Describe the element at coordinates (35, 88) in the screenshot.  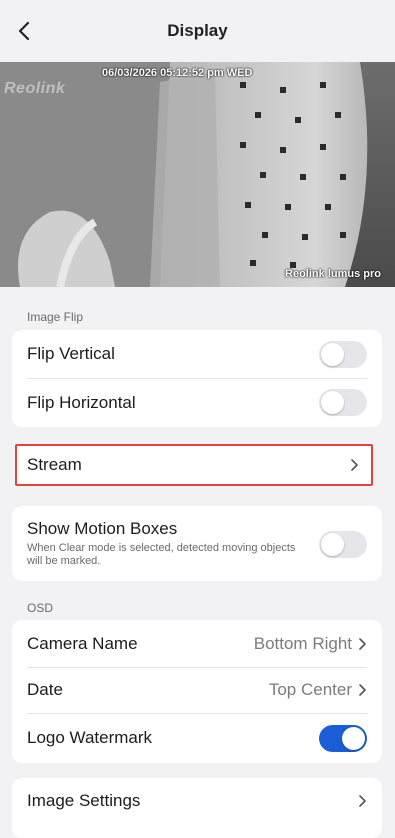
I see `brand-watermark: Reolink` at that location.